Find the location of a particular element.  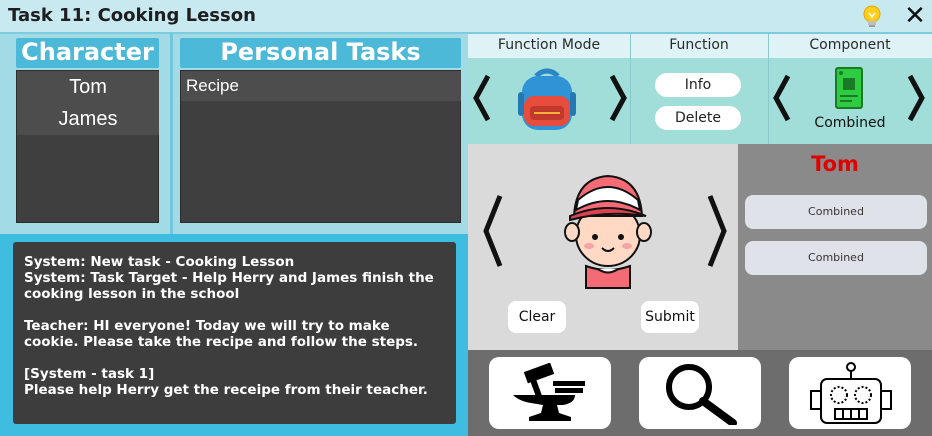

mode-prev-button is located at coordinates (482, 98).